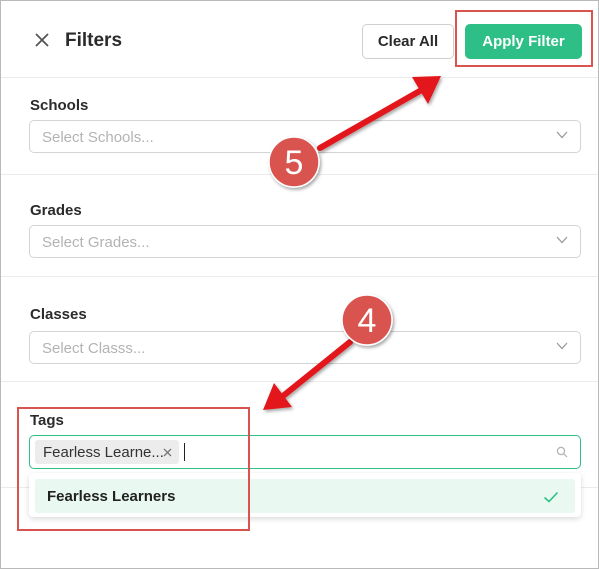 Image resolution: width=599 pixels, height=569 pixels. I want to click on tag-option-fearless-learners: Fearless Learners, so click(305, 496).